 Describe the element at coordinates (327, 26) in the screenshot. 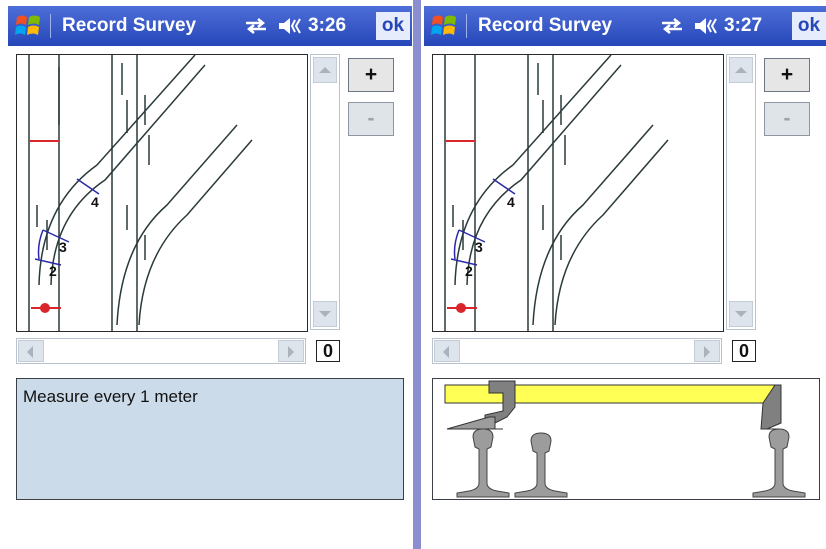

I see `clock: 3:26` at that location.